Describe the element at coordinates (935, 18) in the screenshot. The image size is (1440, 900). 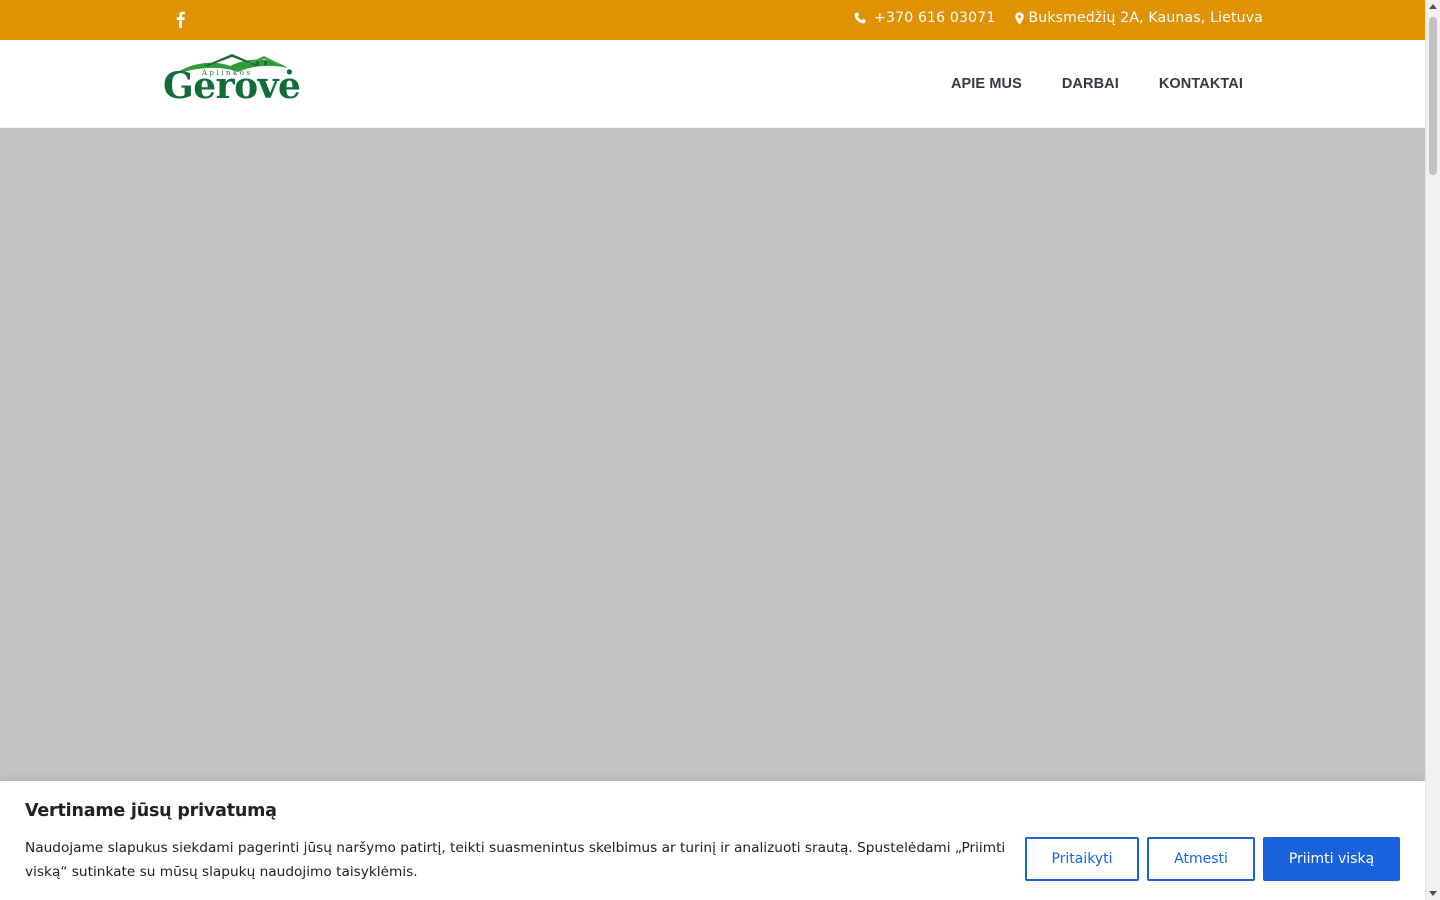
I see `phone-number: +370 616 03071` at that location.